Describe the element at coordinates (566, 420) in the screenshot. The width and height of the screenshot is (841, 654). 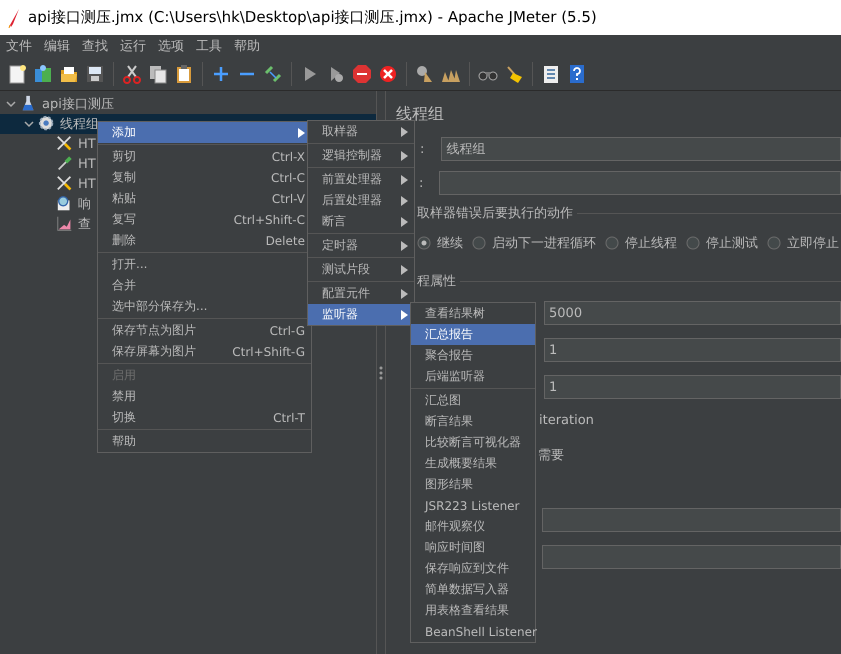
I see `option-label: iteration` at that location.